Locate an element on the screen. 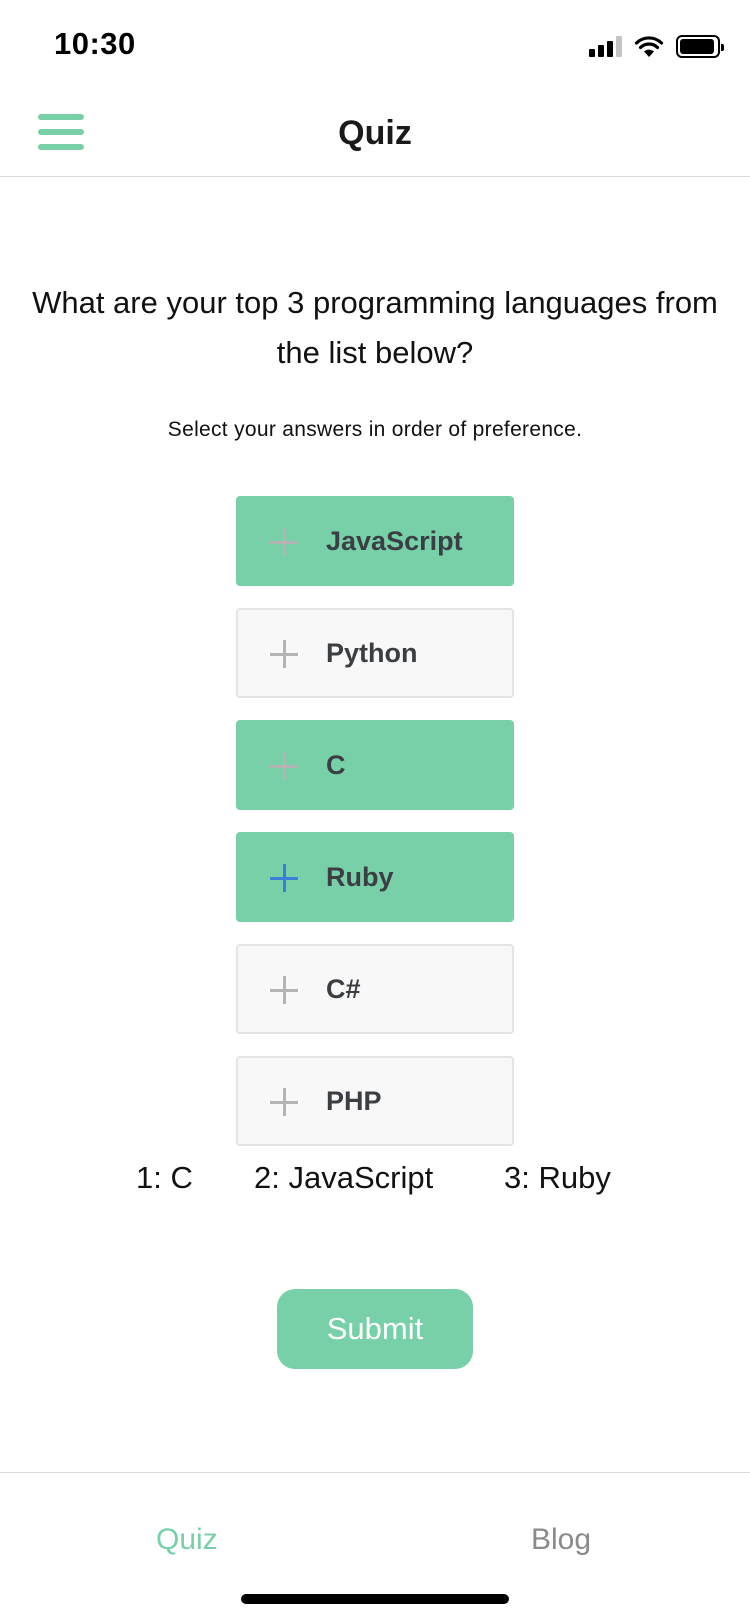  tab-bar: Quiz Blog is located at coordinates (375, 1548).